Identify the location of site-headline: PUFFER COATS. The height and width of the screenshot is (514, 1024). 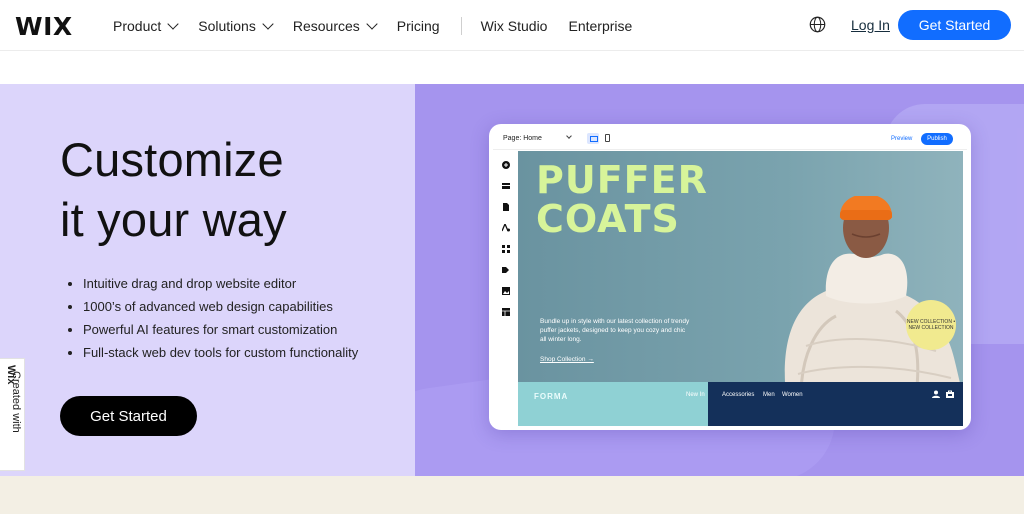
(622, 200).